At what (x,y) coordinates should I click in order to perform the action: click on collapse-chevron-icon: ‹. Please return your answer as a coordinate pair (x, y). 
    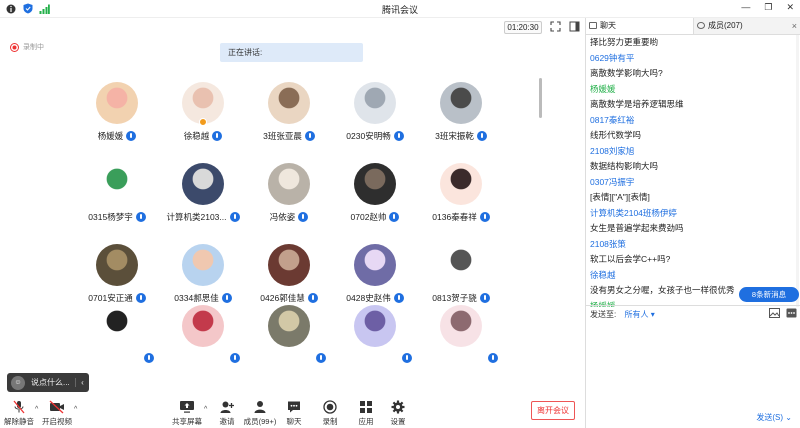
    Looking at the image, I should click on (82, 382).